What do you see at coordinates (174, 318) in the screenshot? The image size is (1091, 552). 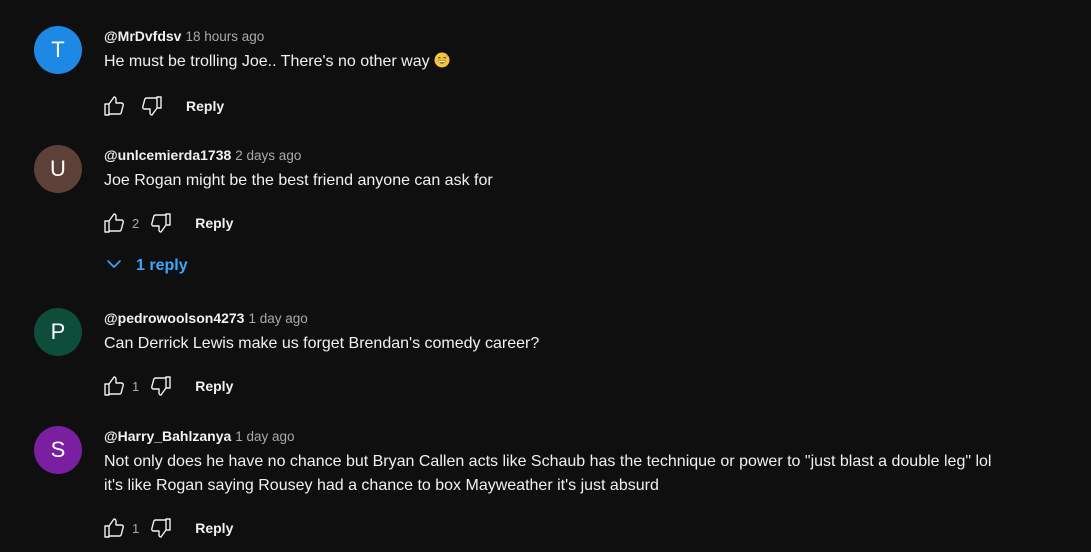 I see `author-name: @pedrowoolson4273` at bounding box center [174, 318].